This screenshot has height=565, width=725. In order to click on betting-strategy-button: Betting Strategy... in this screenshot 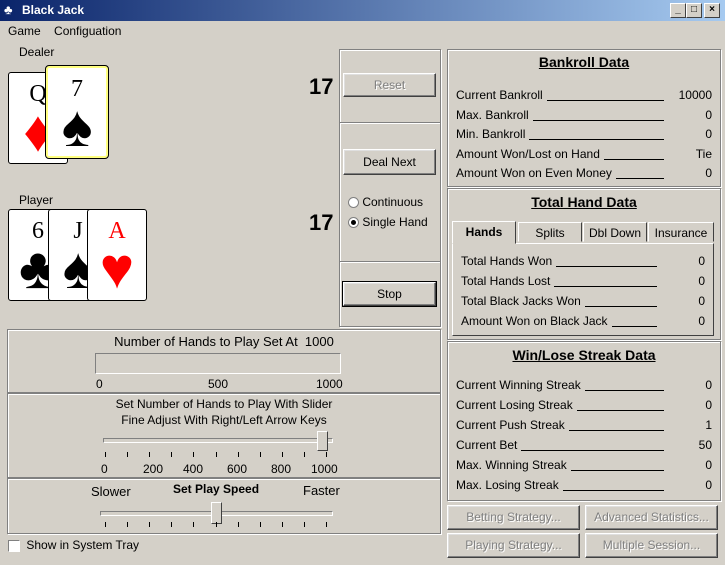, I will do `click(513, 517)`.